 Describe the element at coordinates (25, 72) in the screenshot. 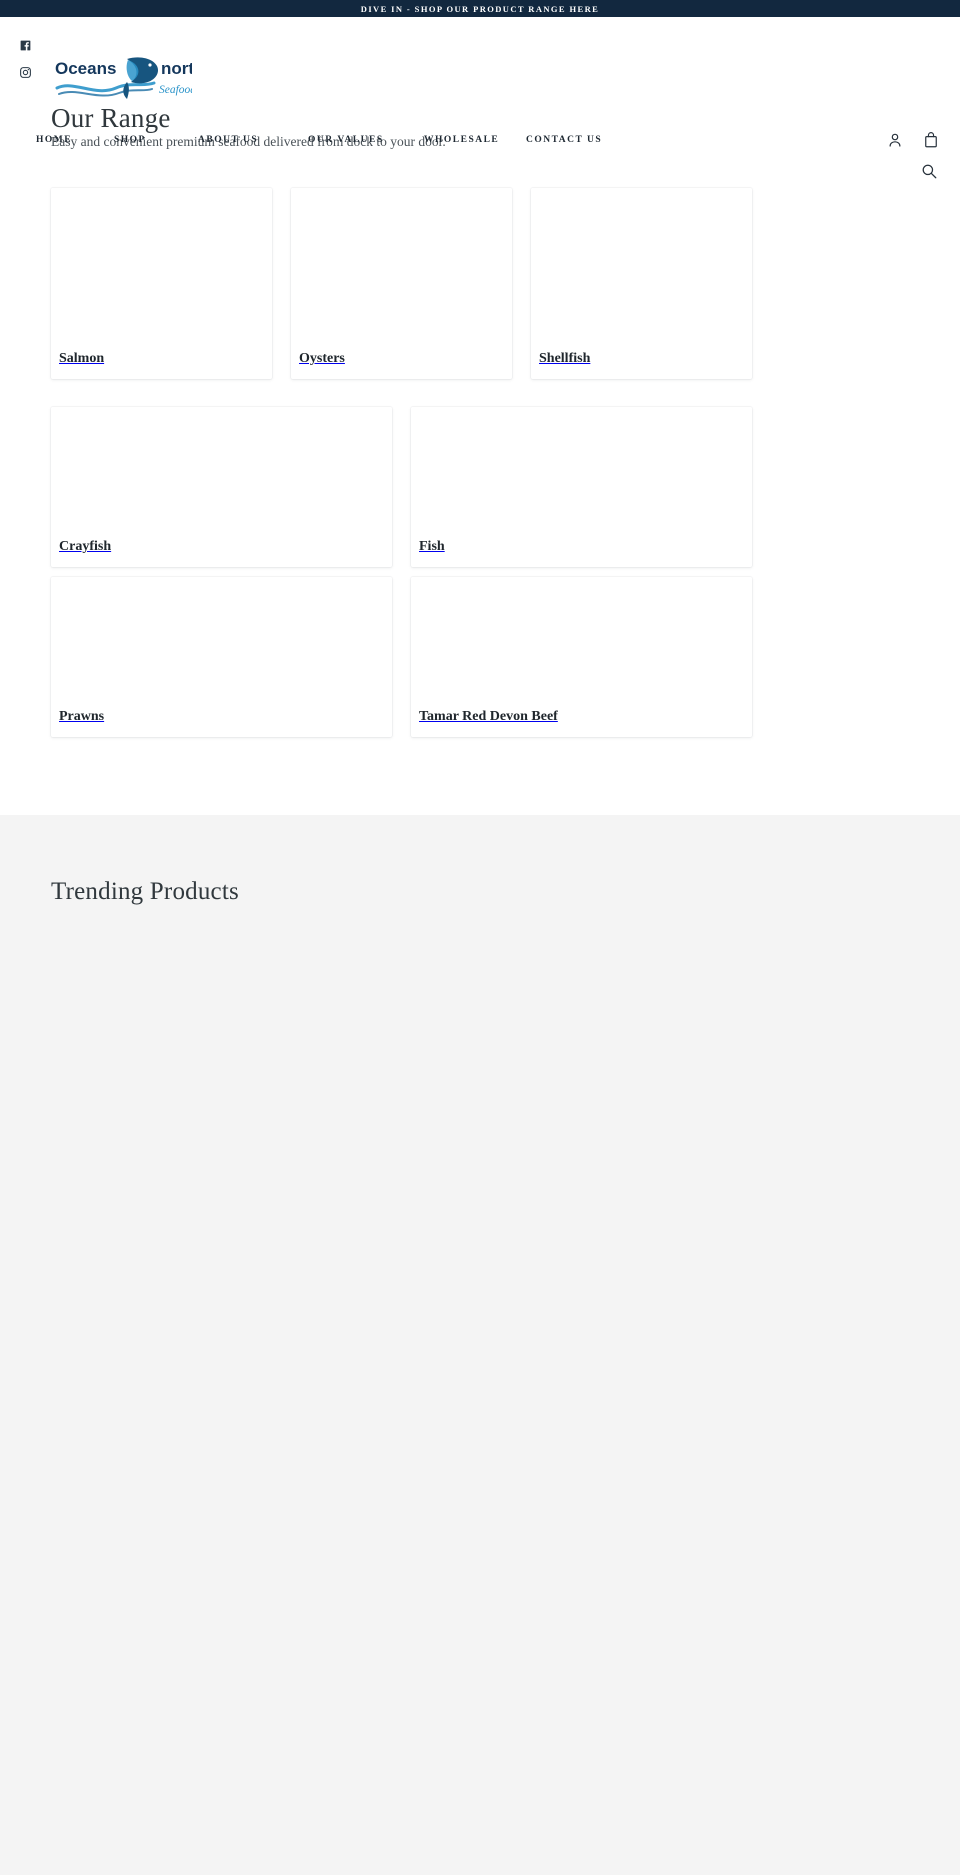

I see `instagram-icon` at that location.